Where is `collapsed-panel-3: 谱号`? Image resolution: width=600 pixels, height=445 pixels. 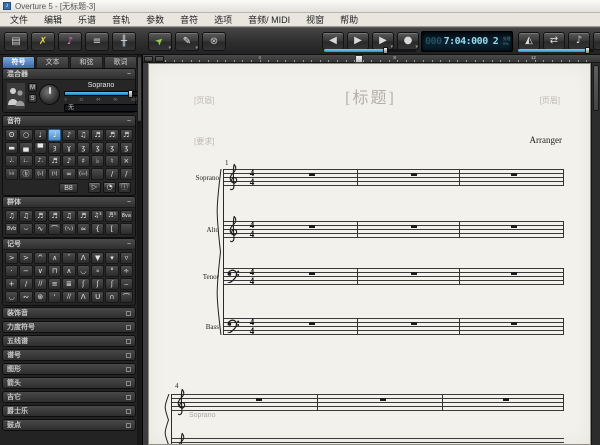
collapsed-panel-3: 谱号 is located at coordinates (69, 355).